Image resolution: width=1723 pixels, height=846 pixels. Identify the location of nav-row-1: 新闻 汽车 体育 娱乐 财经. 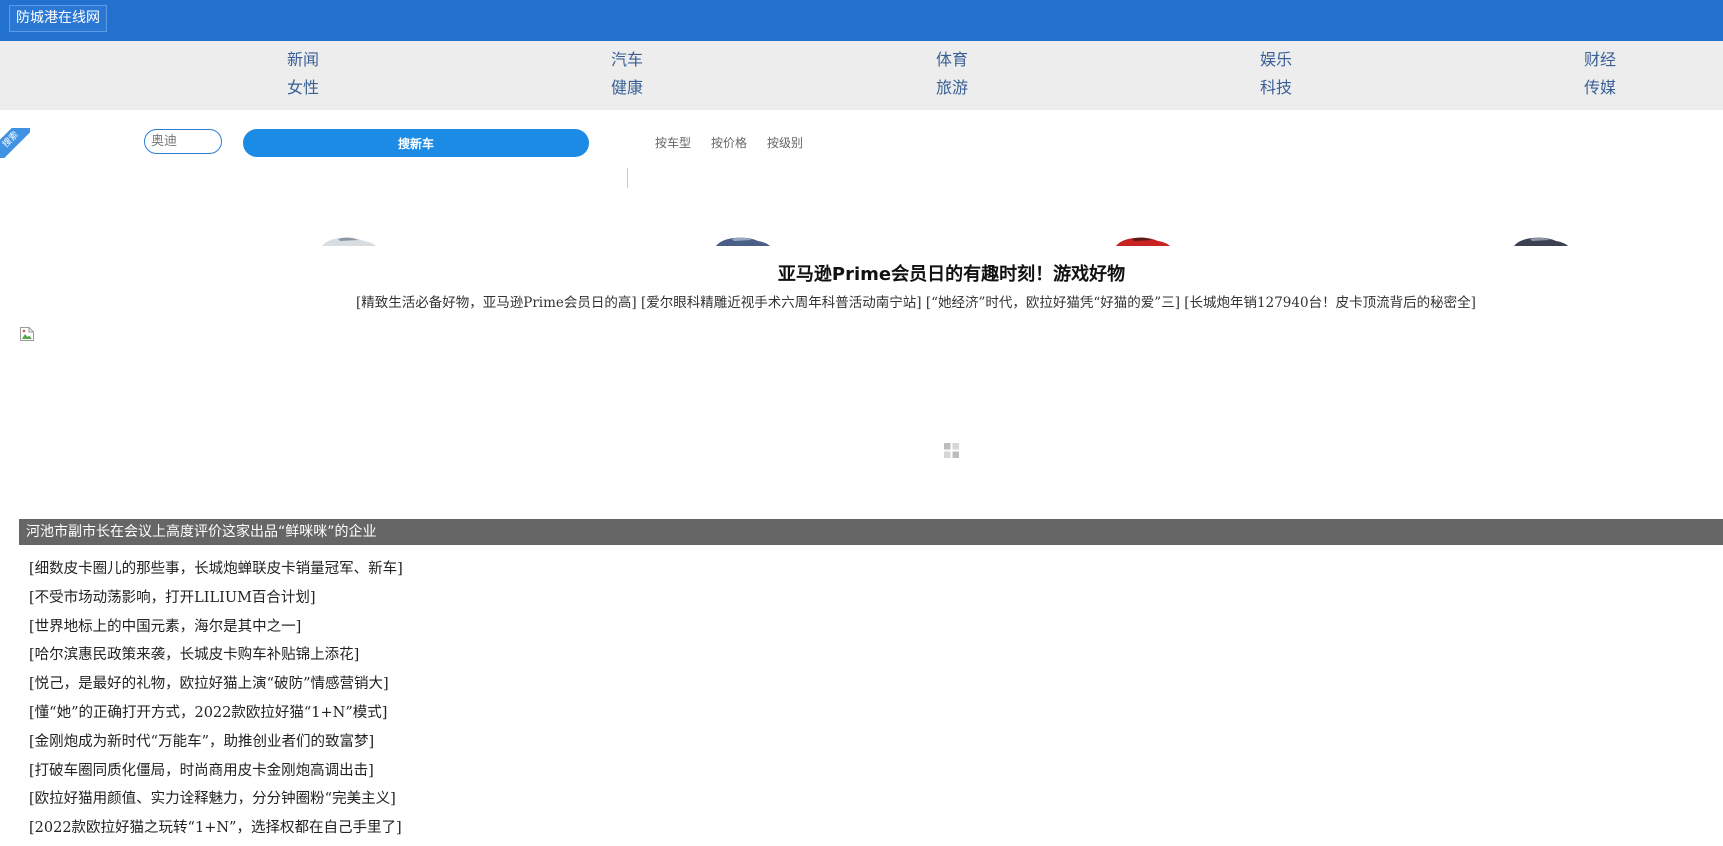
(861, 60).